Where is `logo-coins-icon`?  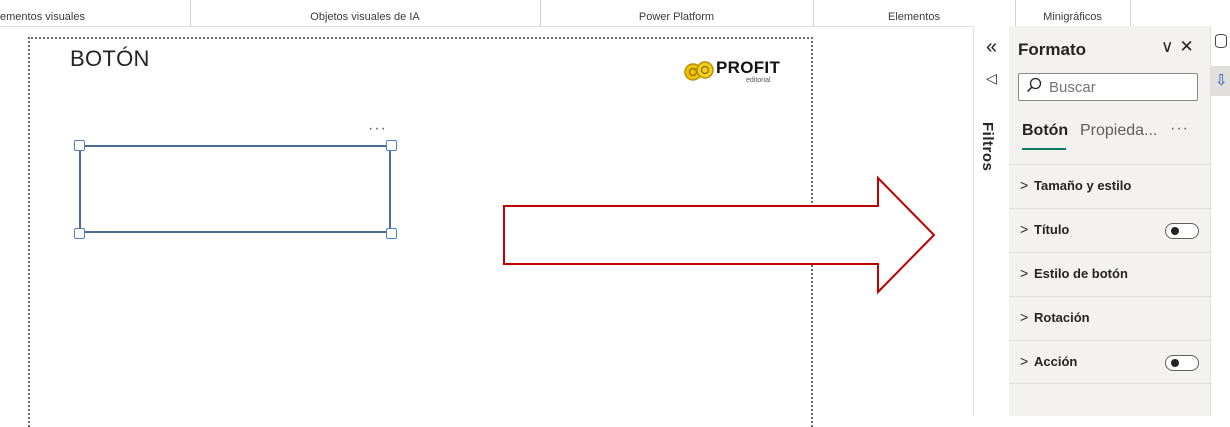
logo-coins-icon is located at coordinates (699, 71).